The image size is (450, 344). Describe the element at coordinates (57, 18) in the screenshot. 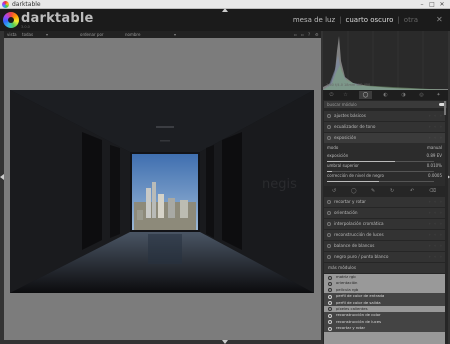

I see `brand-name: darktable` at that location.